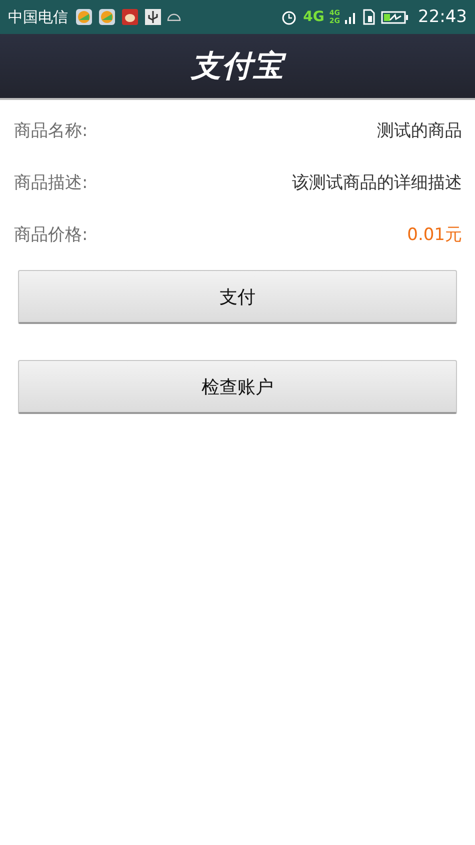  What do you see at coordinates (237, 297) in the screenshot?
I see `pay-button: 支付` at bounding box center [237, 297].